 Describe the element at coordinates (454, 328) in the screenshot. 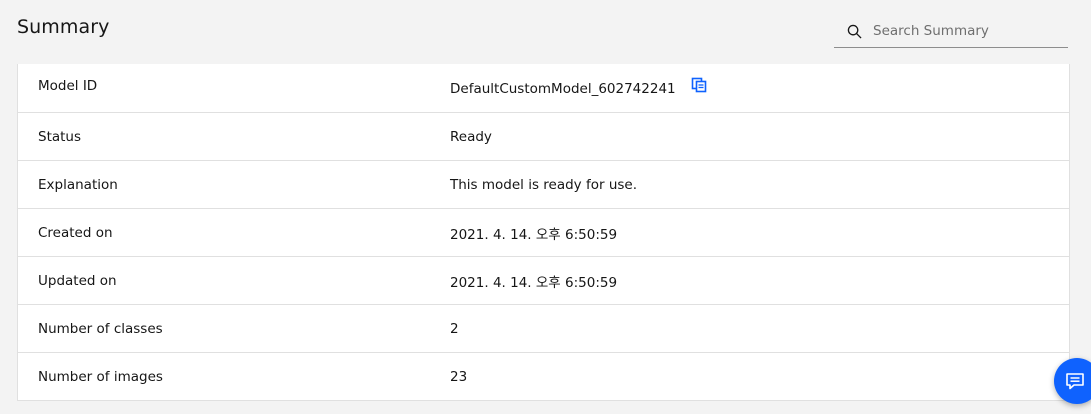

I see `row-value: 2` at that location.